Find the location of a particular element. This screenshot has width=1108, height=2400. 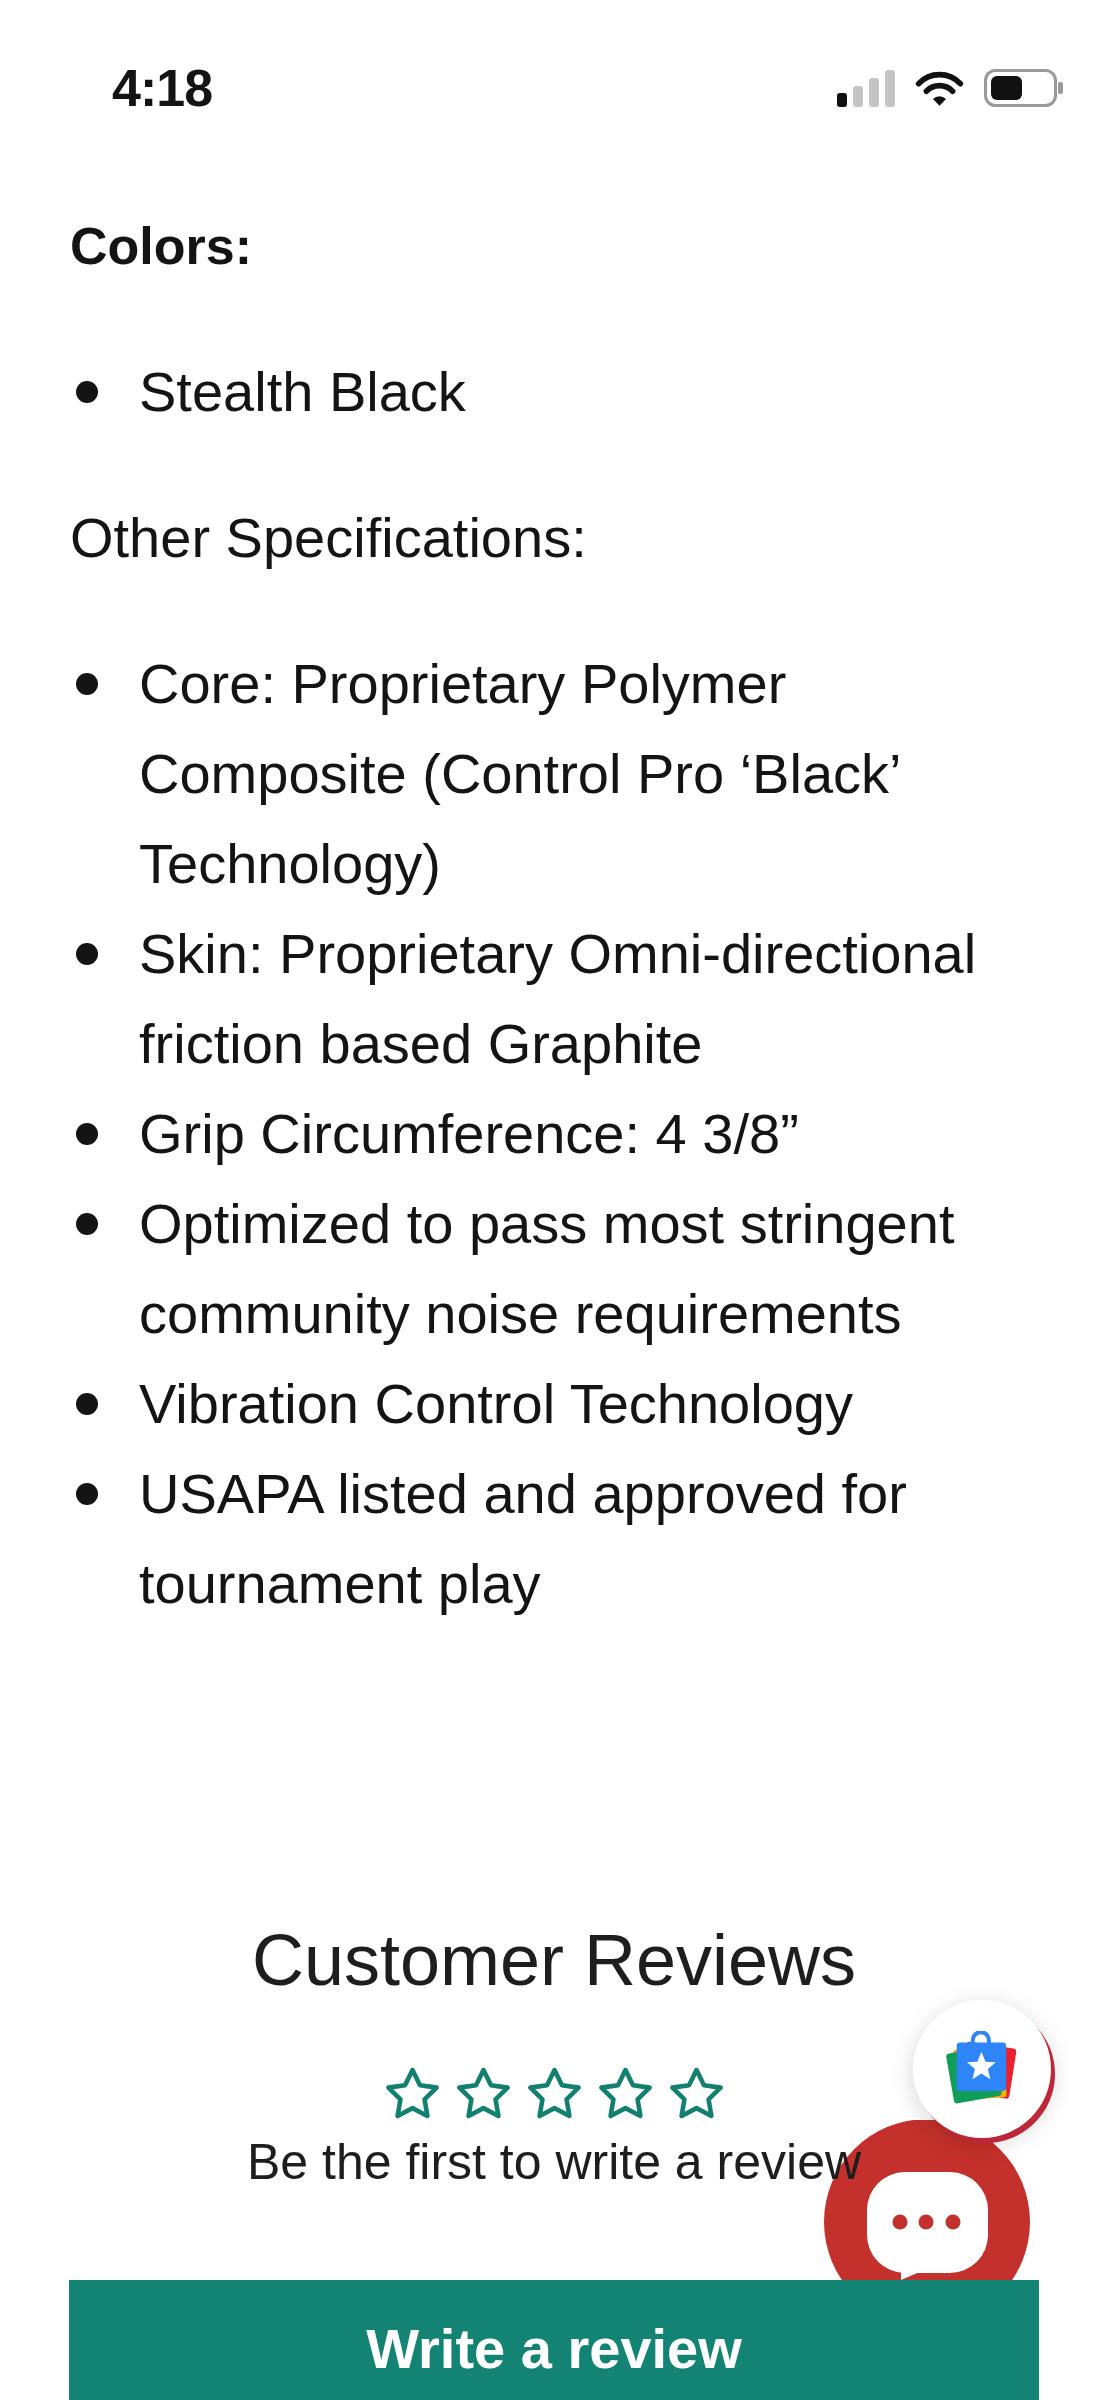

battery-icon is located at coordinates (1024, 88).